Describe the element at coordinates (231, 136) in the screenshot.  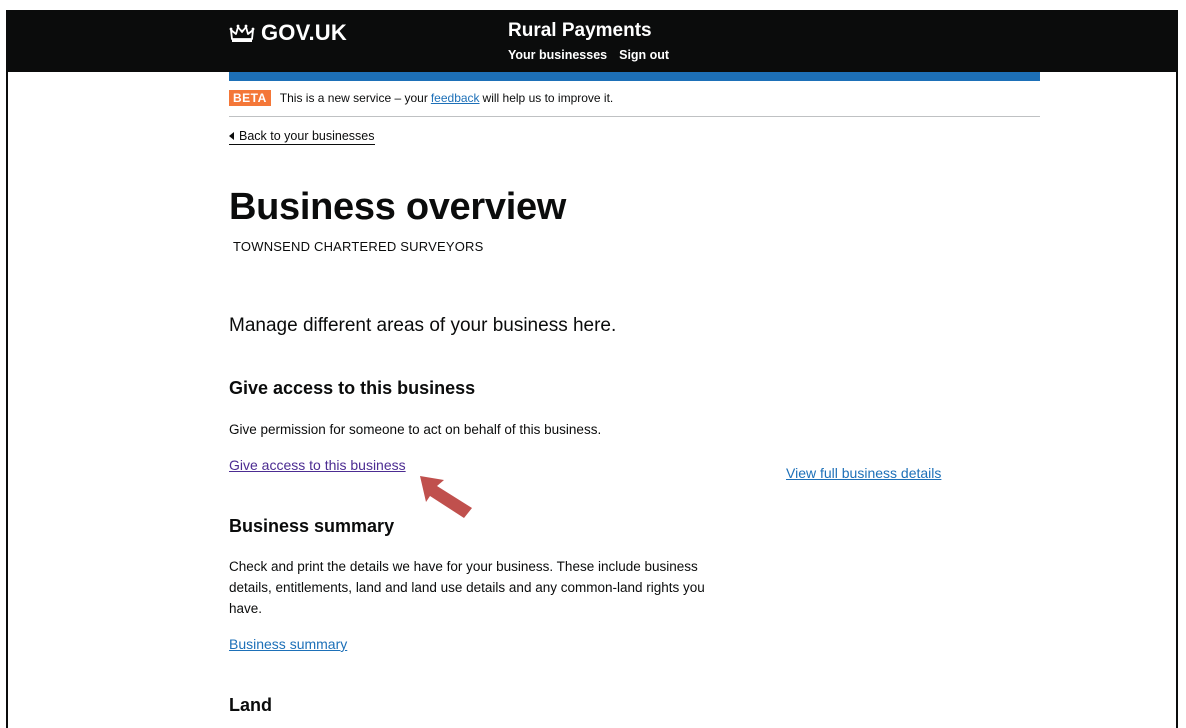
I see `triangle-left-icon` at that location.